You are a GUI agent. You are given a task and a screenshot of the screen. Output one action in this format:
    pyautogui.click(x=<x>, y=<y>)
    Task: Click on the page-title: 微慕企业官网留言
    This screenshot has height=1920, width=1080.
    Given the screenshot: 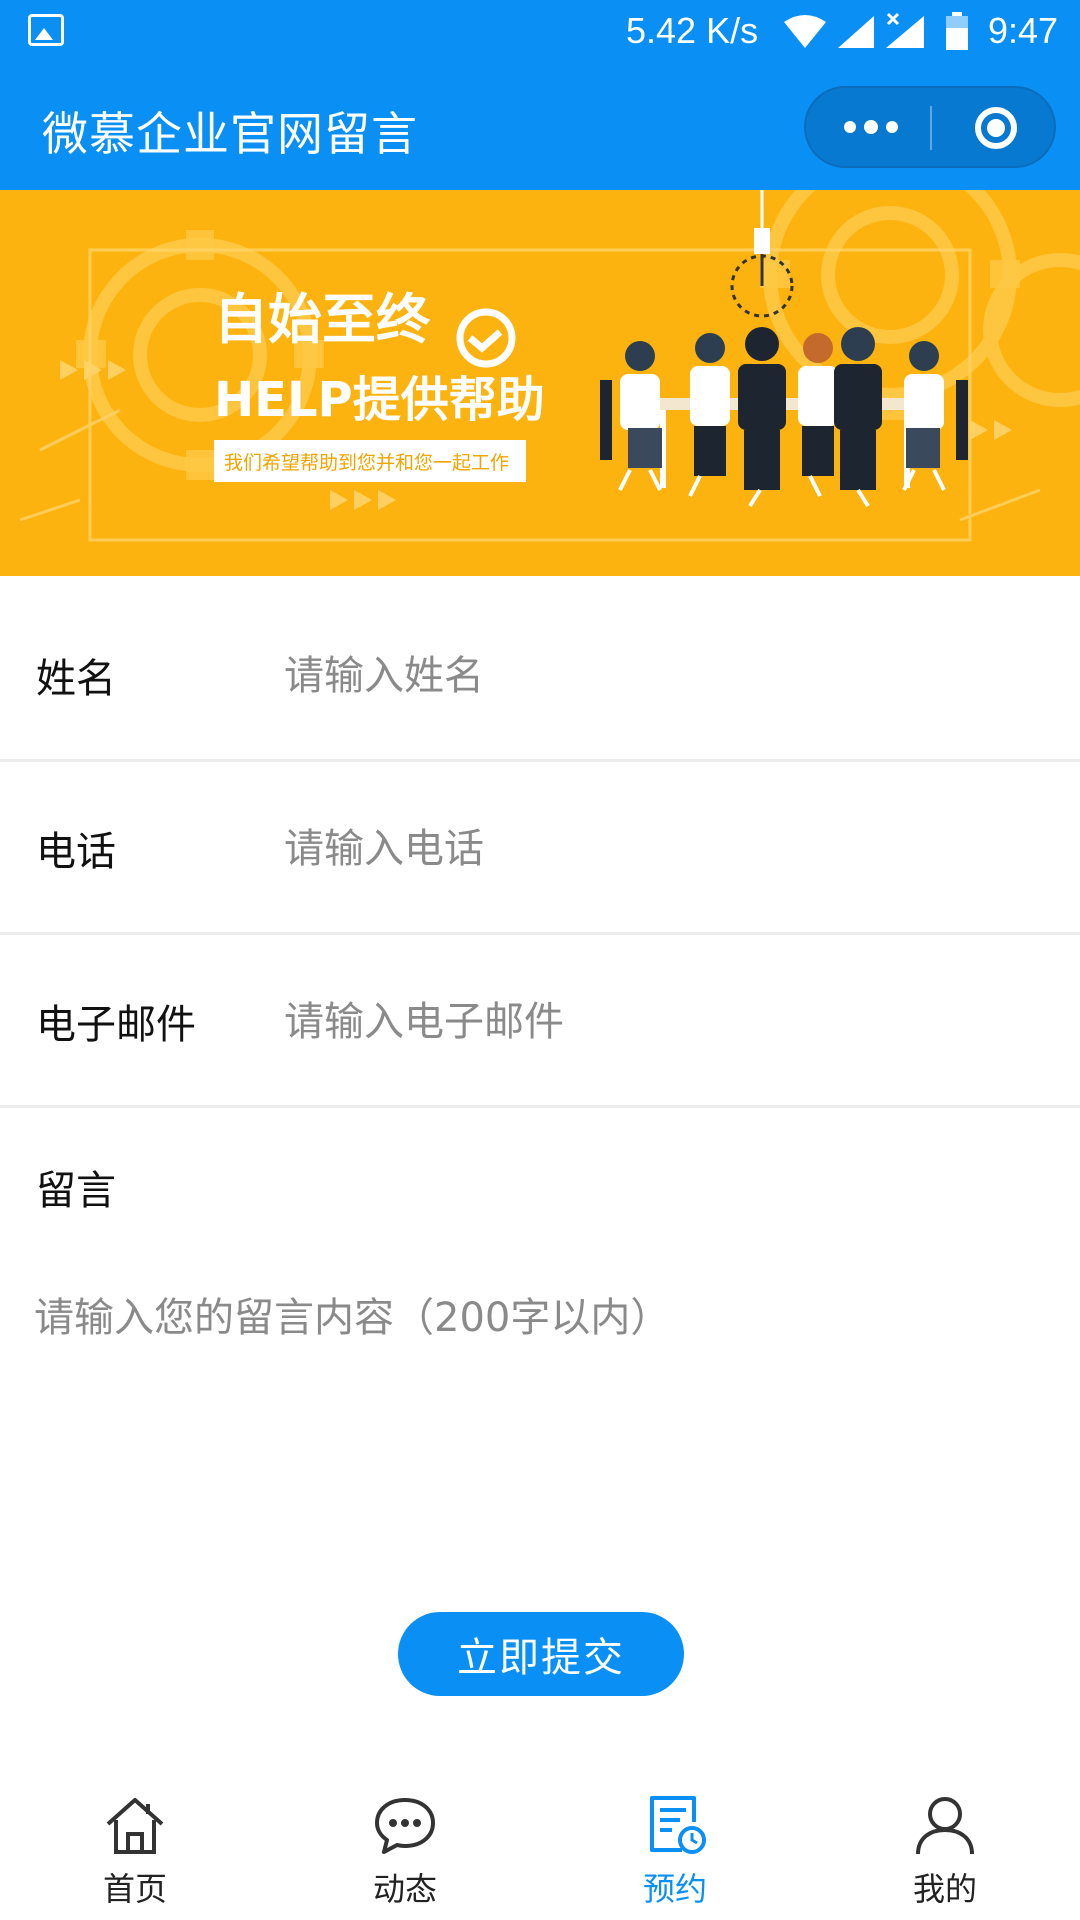 What is the action you would take?
    pyautogui.click(x=230, y=134)
    